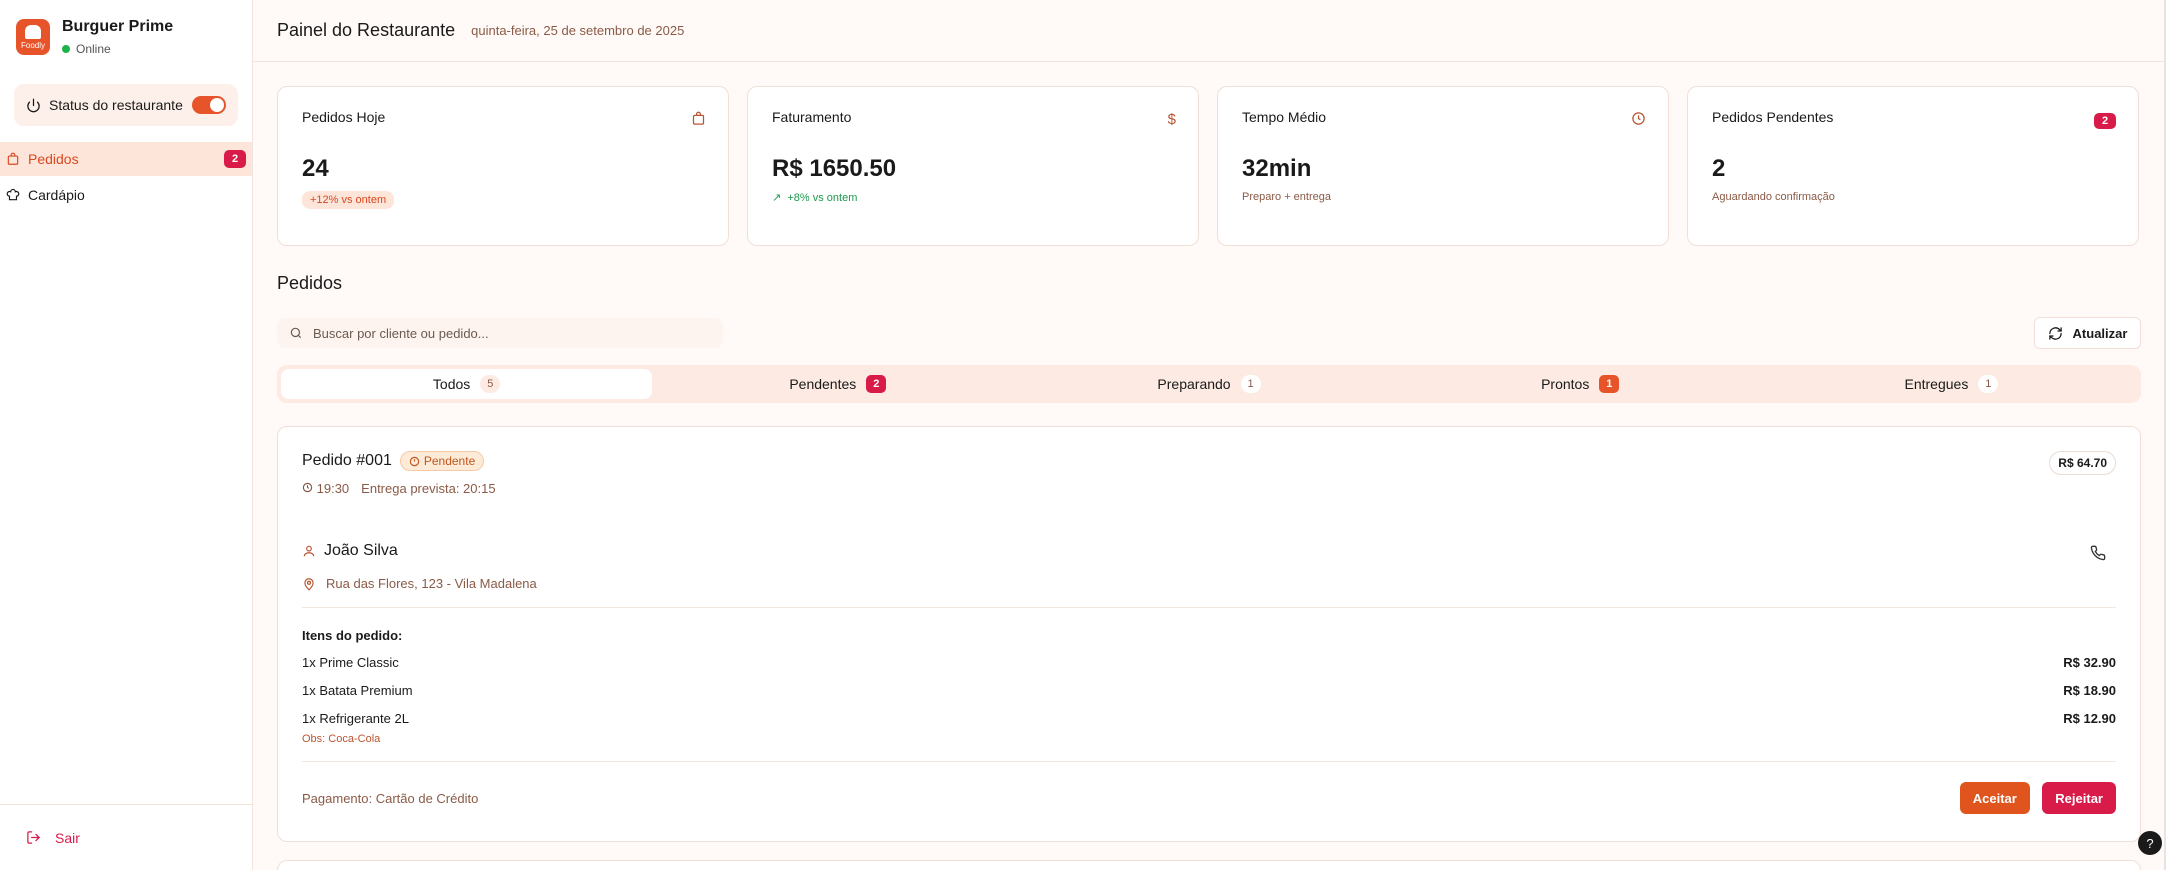  Describe the element at coordinates (1194, 384) in the screenshot. I see `tab-label: Preparando` at that location.